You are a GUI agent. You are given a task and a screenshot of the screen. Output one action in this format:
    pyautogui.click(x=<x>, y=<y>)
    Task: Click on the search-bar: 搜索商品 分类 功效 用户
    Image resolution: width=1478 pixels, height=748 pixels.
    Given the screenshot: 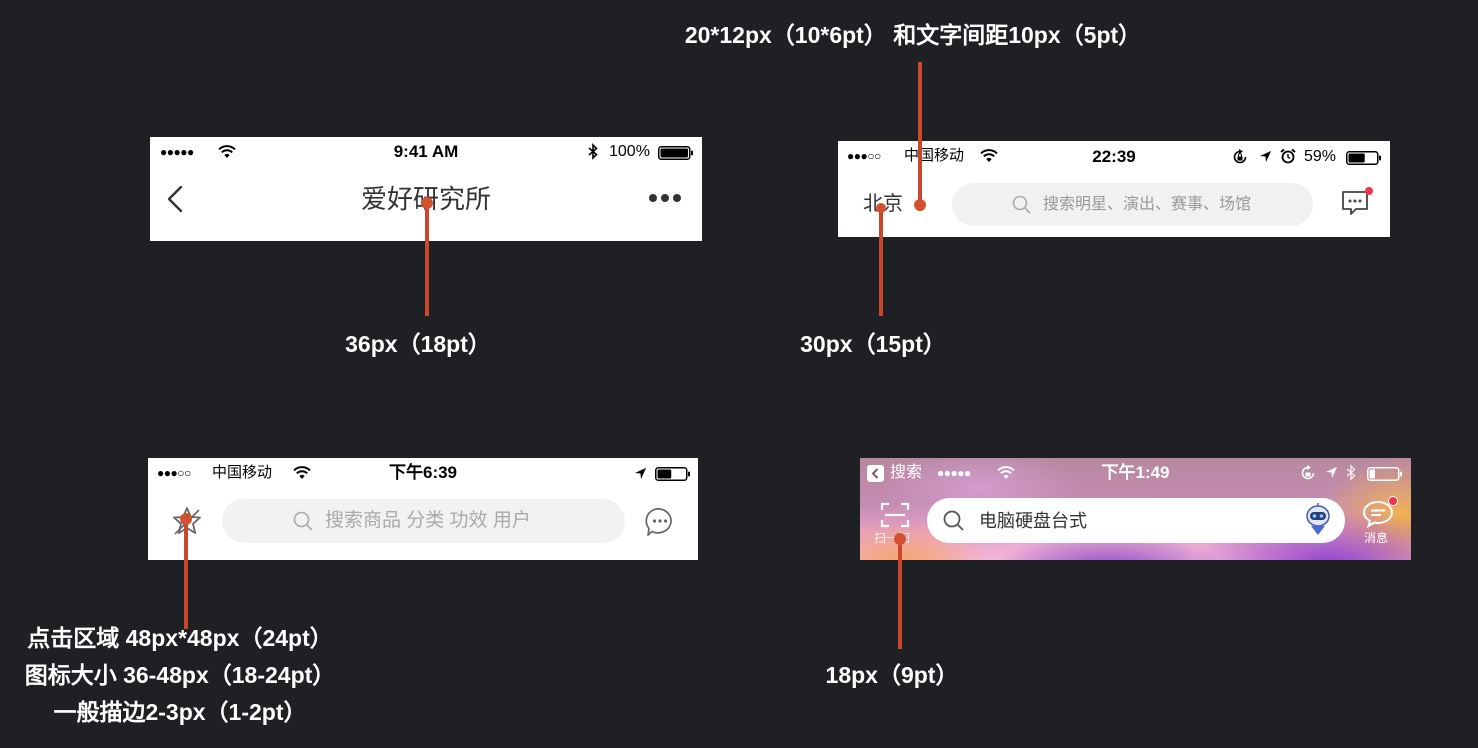 What is the action you would take?
    pyautogui.click(x=423, y=521)
    